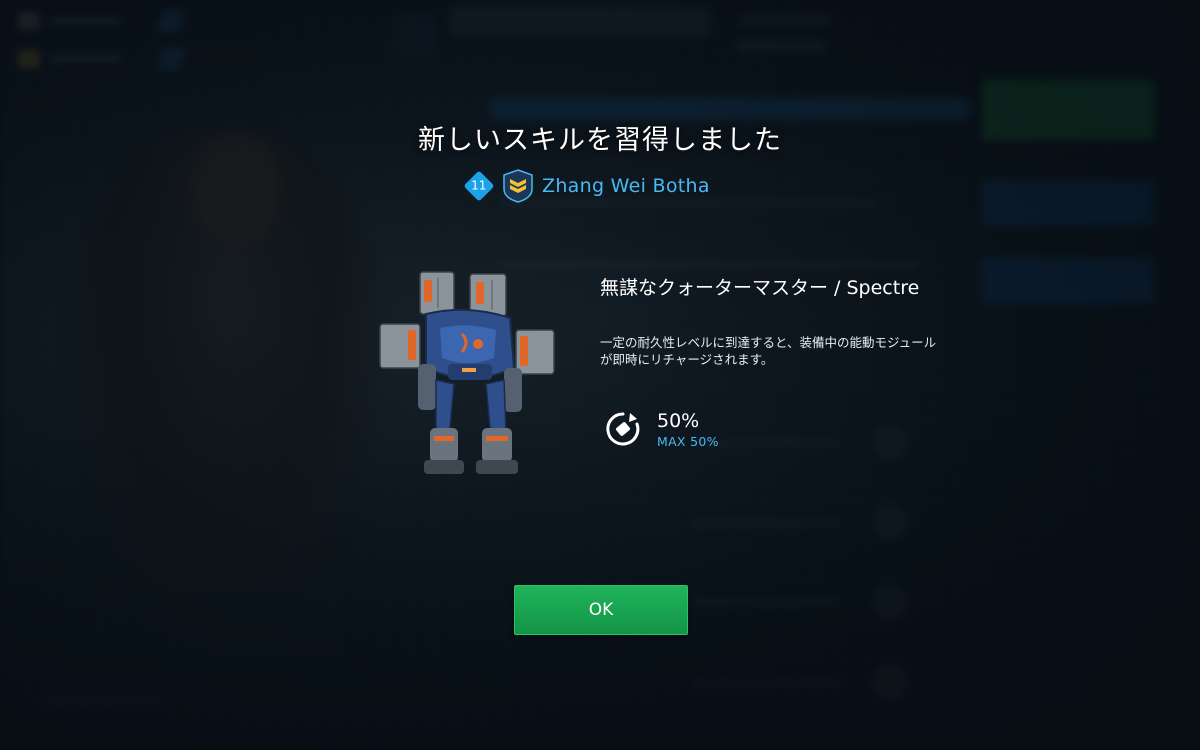  Describe the element at coordinates (760, 288) in the screenshot. I see `skill-name: 無謀なクォーターマスター / Spectre` at that location.